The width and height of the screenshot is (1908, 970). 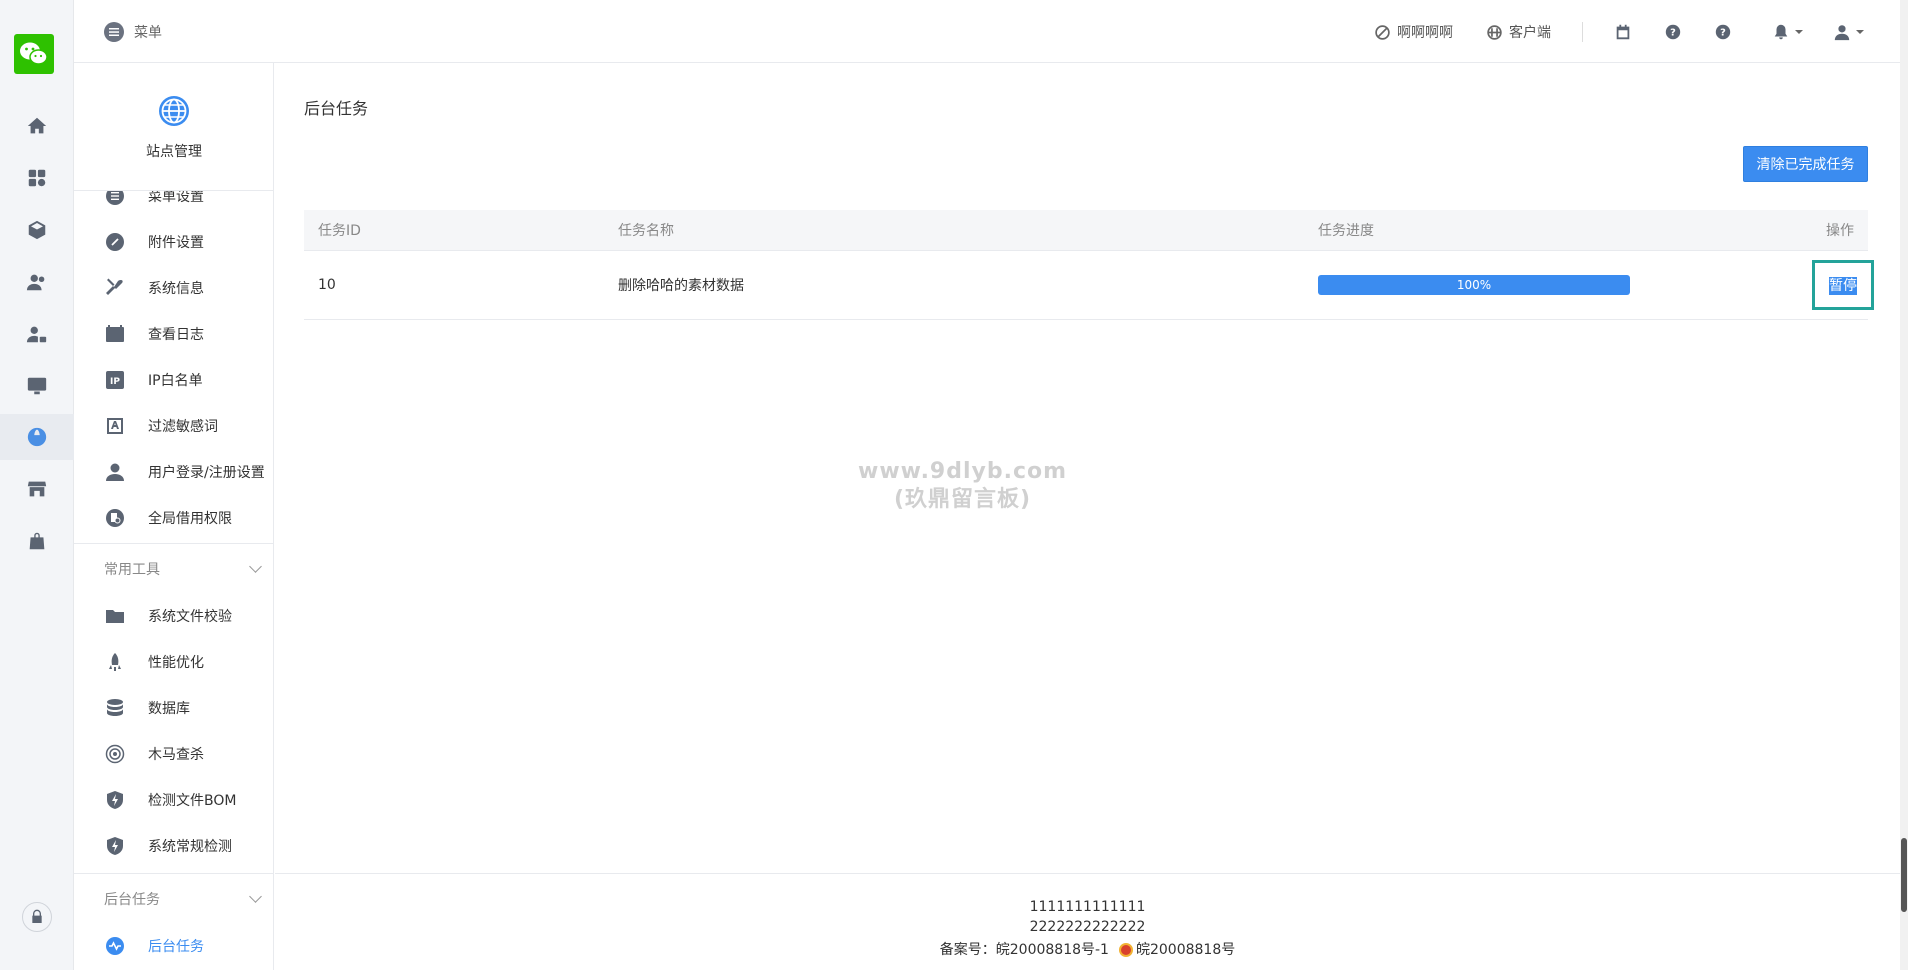 I want to click on menu-icon, so click(x=114, y=32).